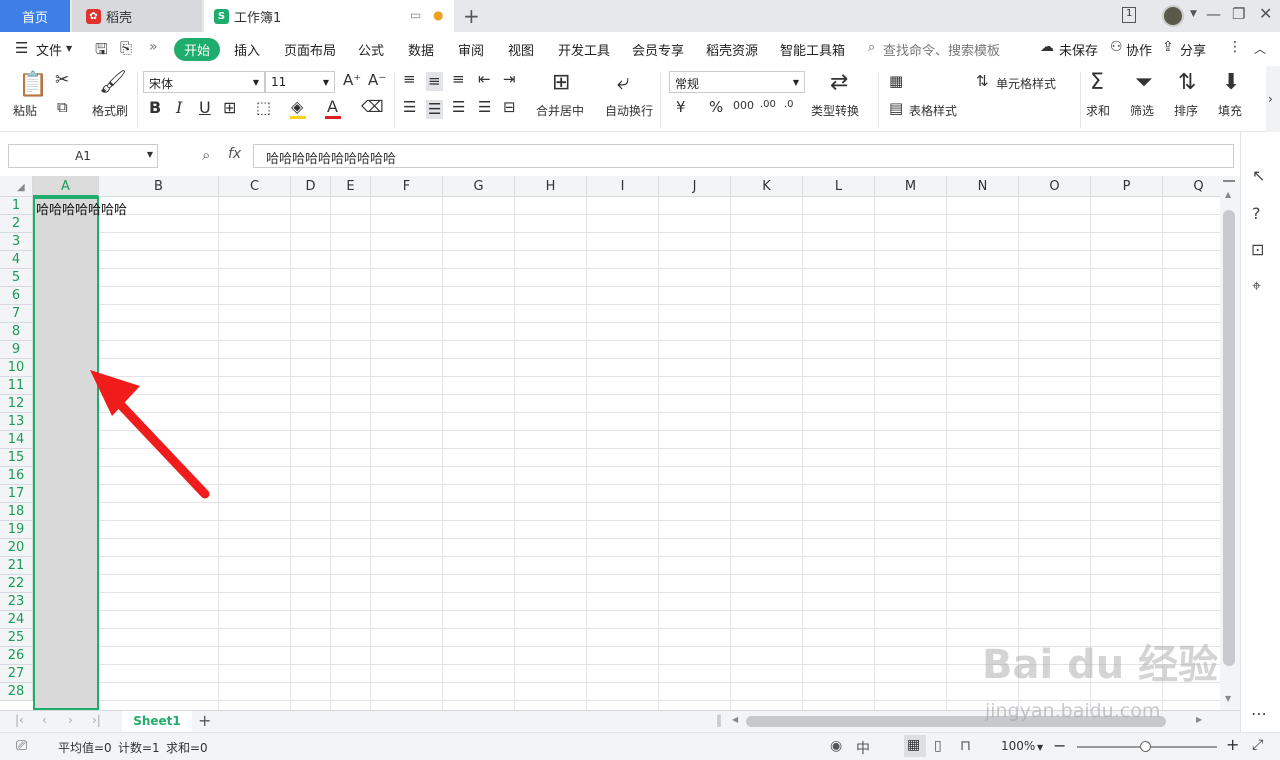 Image resolution: width=1280 pixels, height=760 pixels. I want to click on column-header-G: G, so click(479, 186).